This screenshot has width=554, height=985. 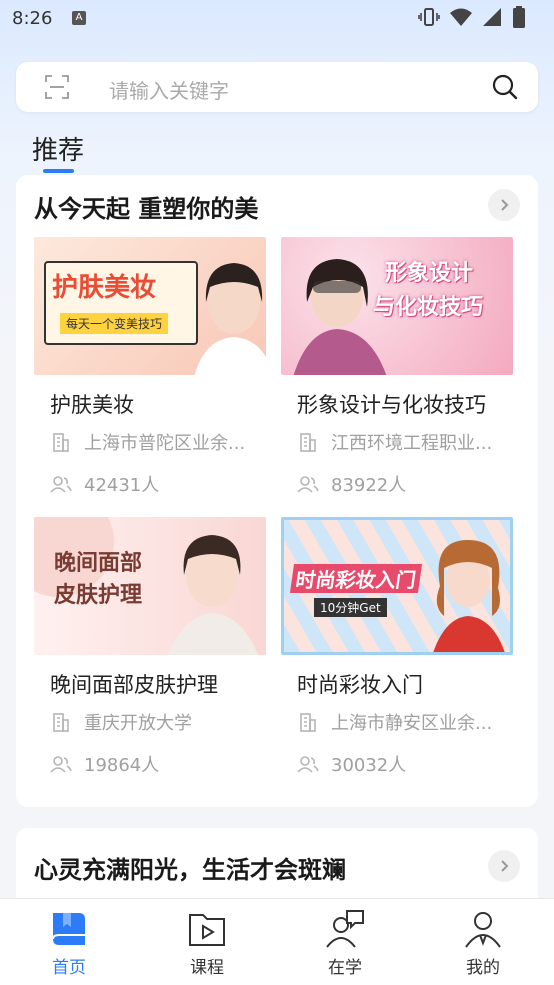 What do you see at coordinates (360, 684) in the screenshot?
I see `course-title: 时尚彩妆入门` at bounding box center [360, 684].